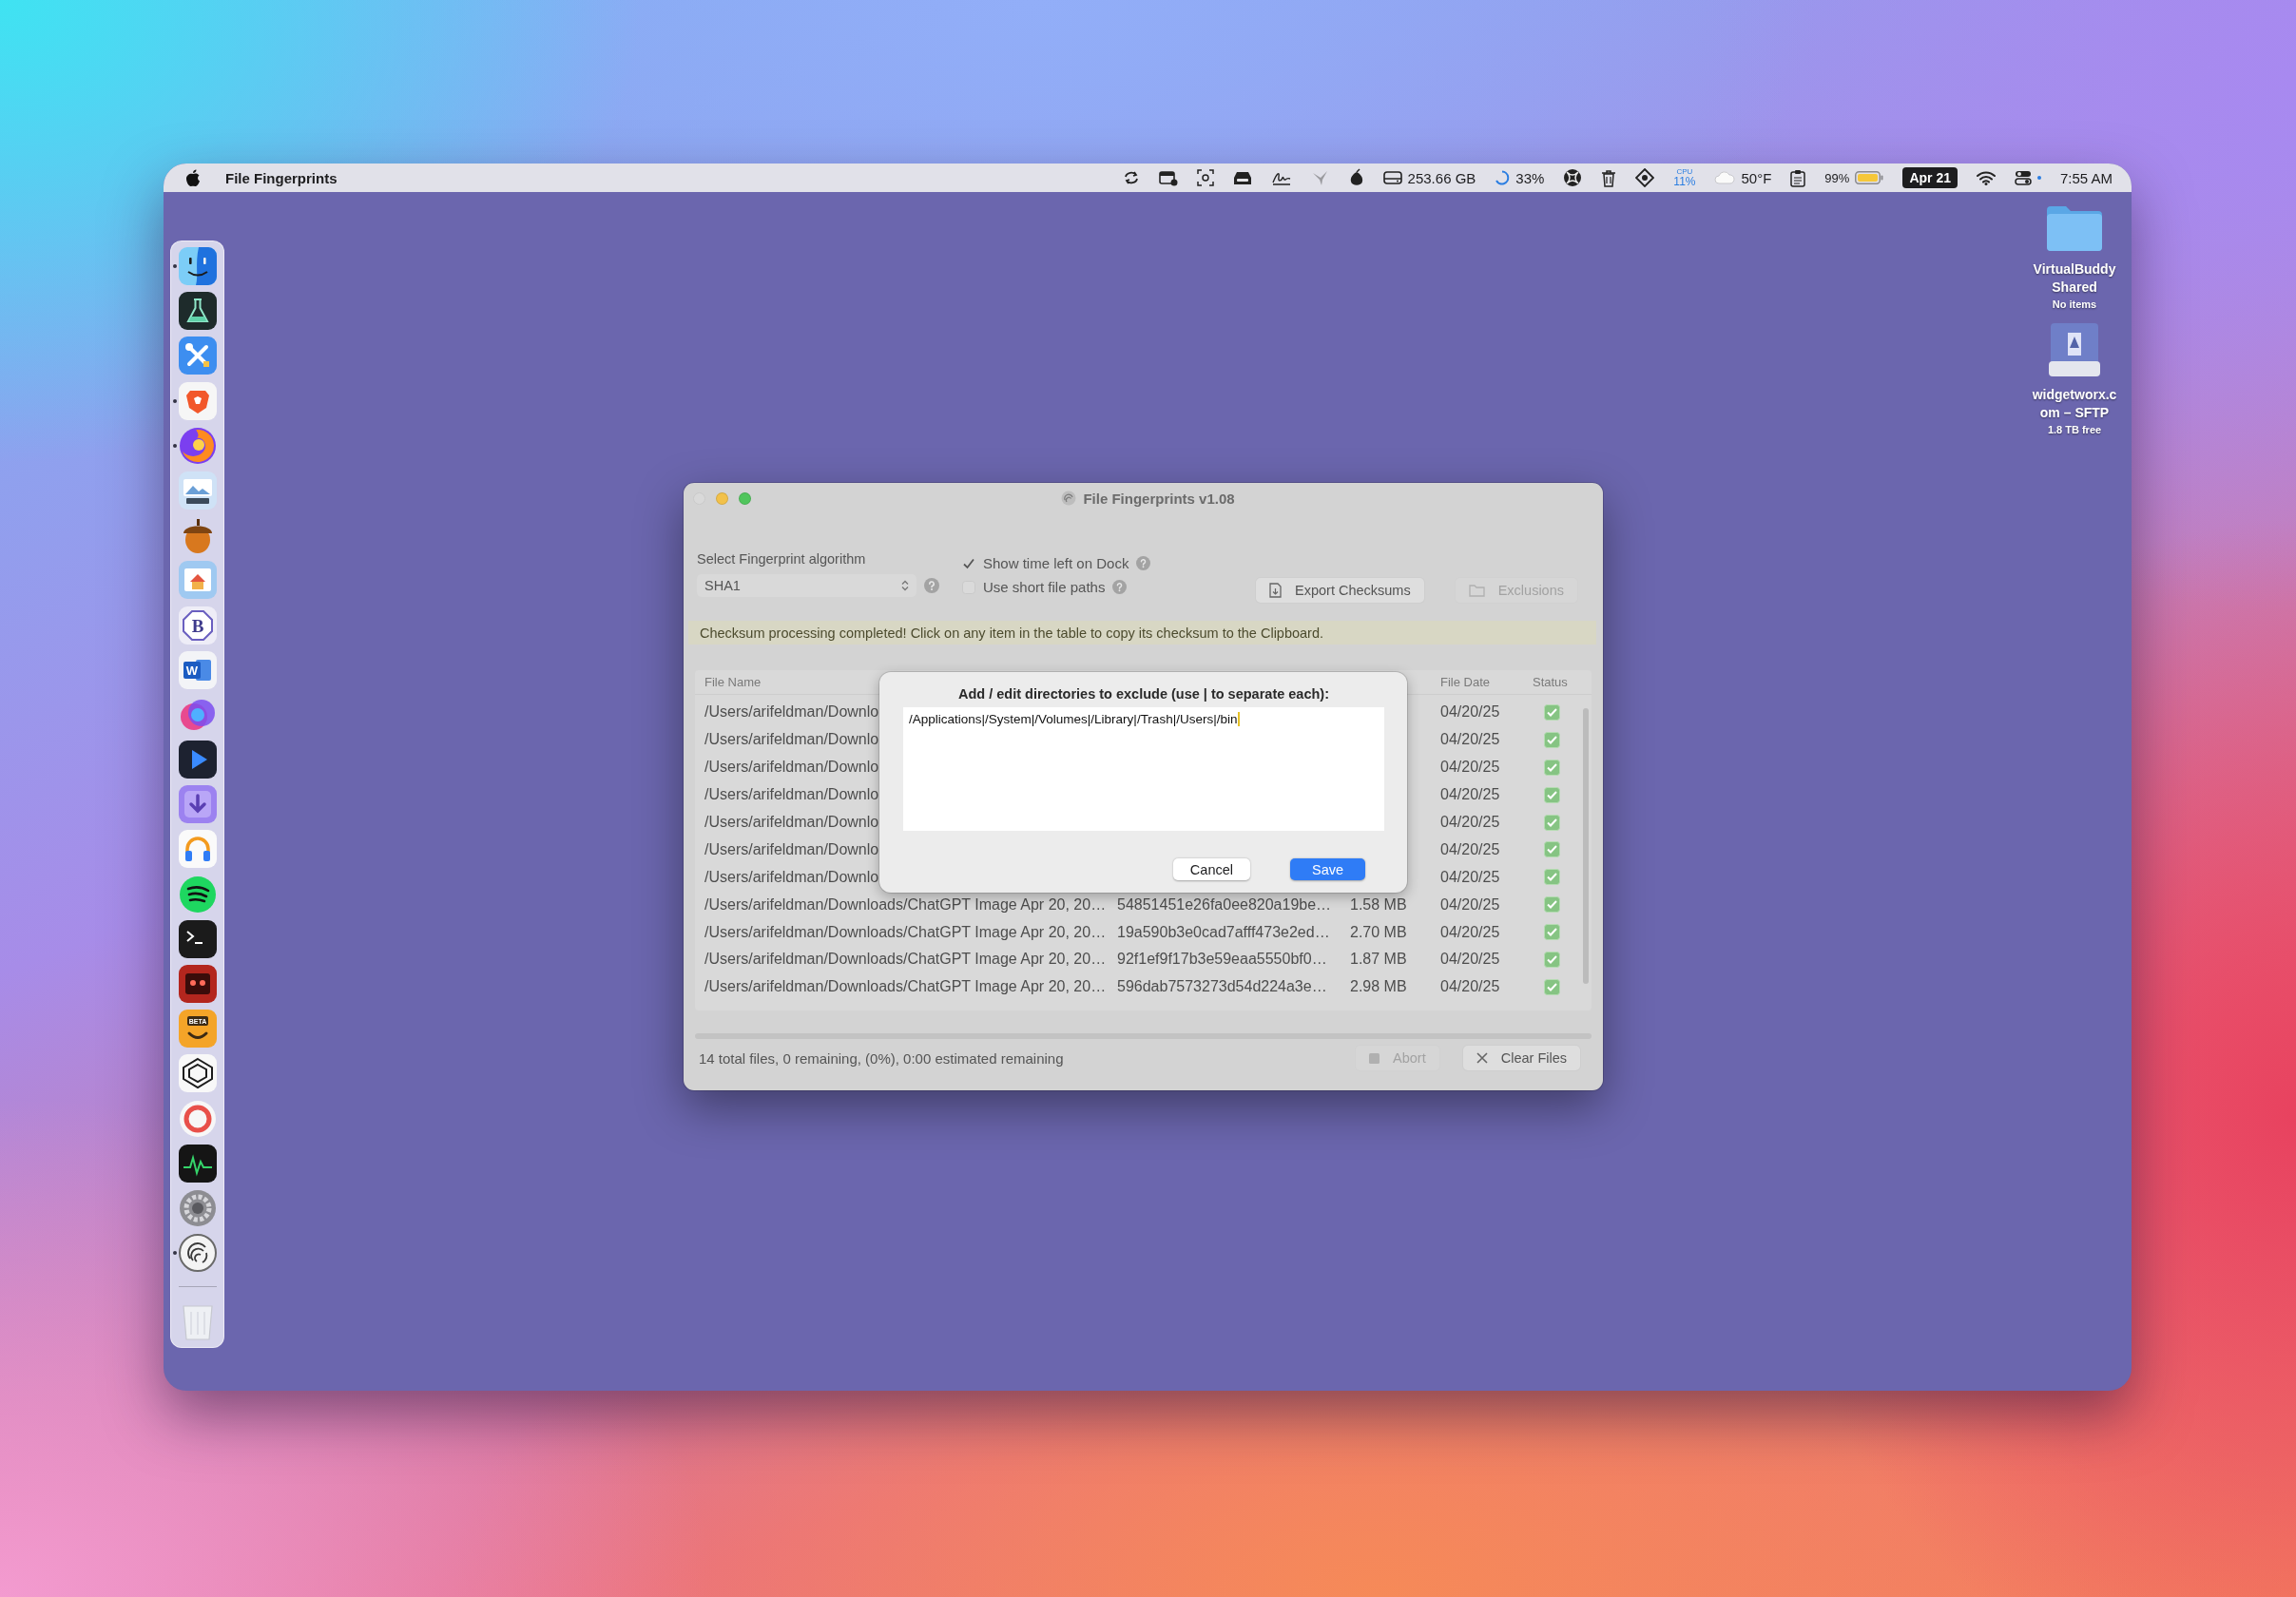  I want to click on fingerprint-icon, so click(1069, 498).